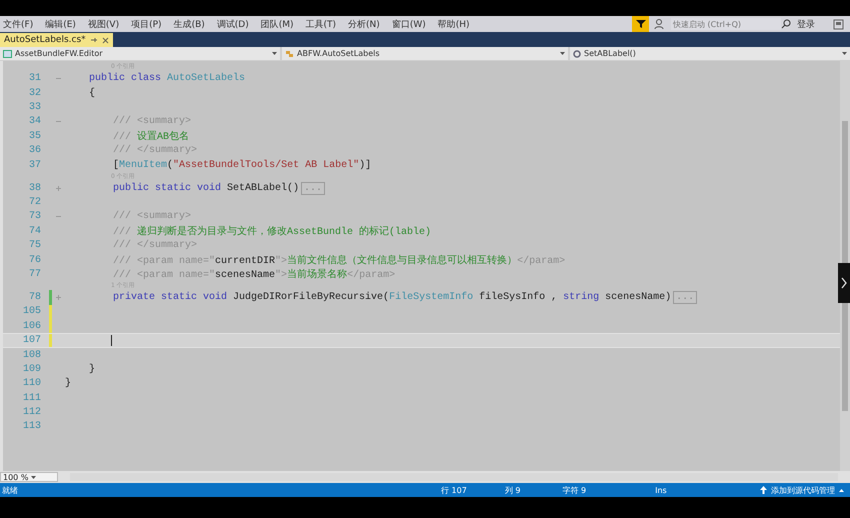 The height and width of the screenshot is (518, 850). What do you see at coordinates (289, 54) in the screenshot?
I see `class-icon` at bounding box center [289, 54].